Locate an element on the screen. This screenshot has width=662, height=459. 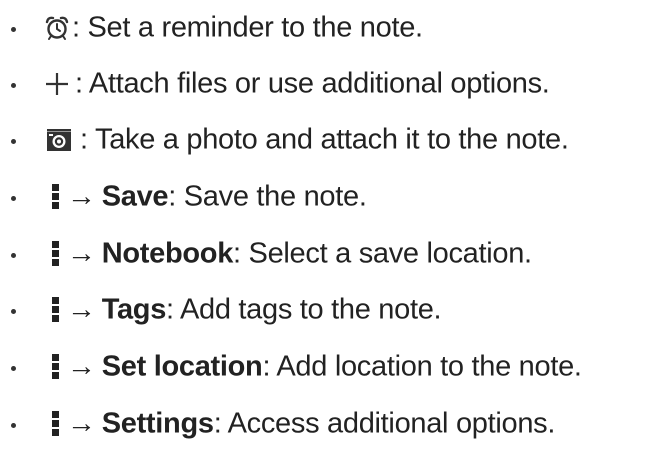
camera-icon is located at coordinates (59, 140).